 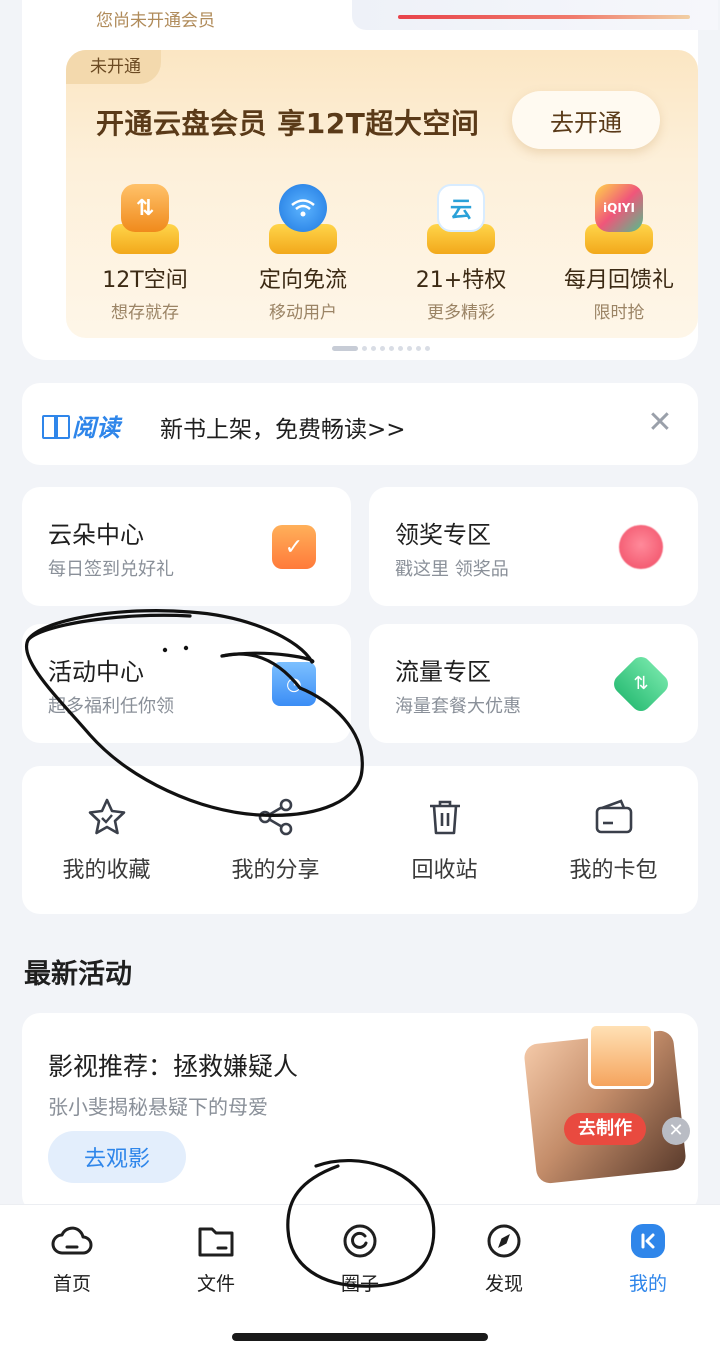 What do you see at coordinates (613, 816) in the screenshot?
I see `card-wallet-icon` at bounding box center [613, 816].